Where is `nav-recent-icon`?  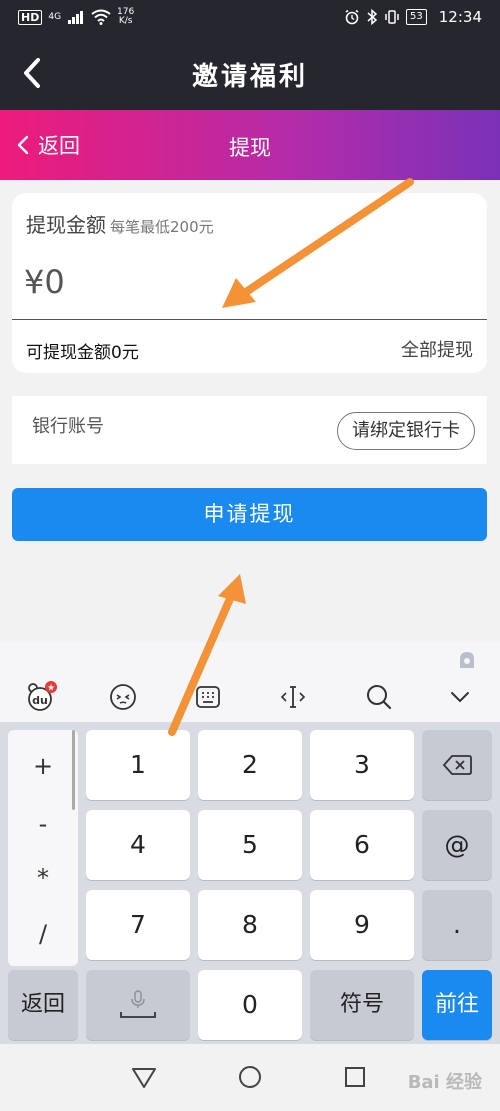
nav-recent-icon is located at coordinates (355, 1077).